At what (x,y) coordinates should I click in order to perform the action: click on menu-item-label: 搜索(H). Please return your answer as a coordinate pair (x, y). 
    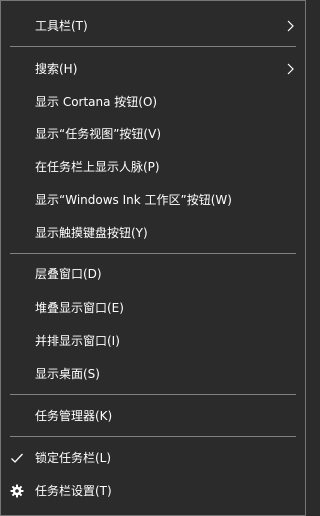
    Looking at the image, I should click on (56, 69).